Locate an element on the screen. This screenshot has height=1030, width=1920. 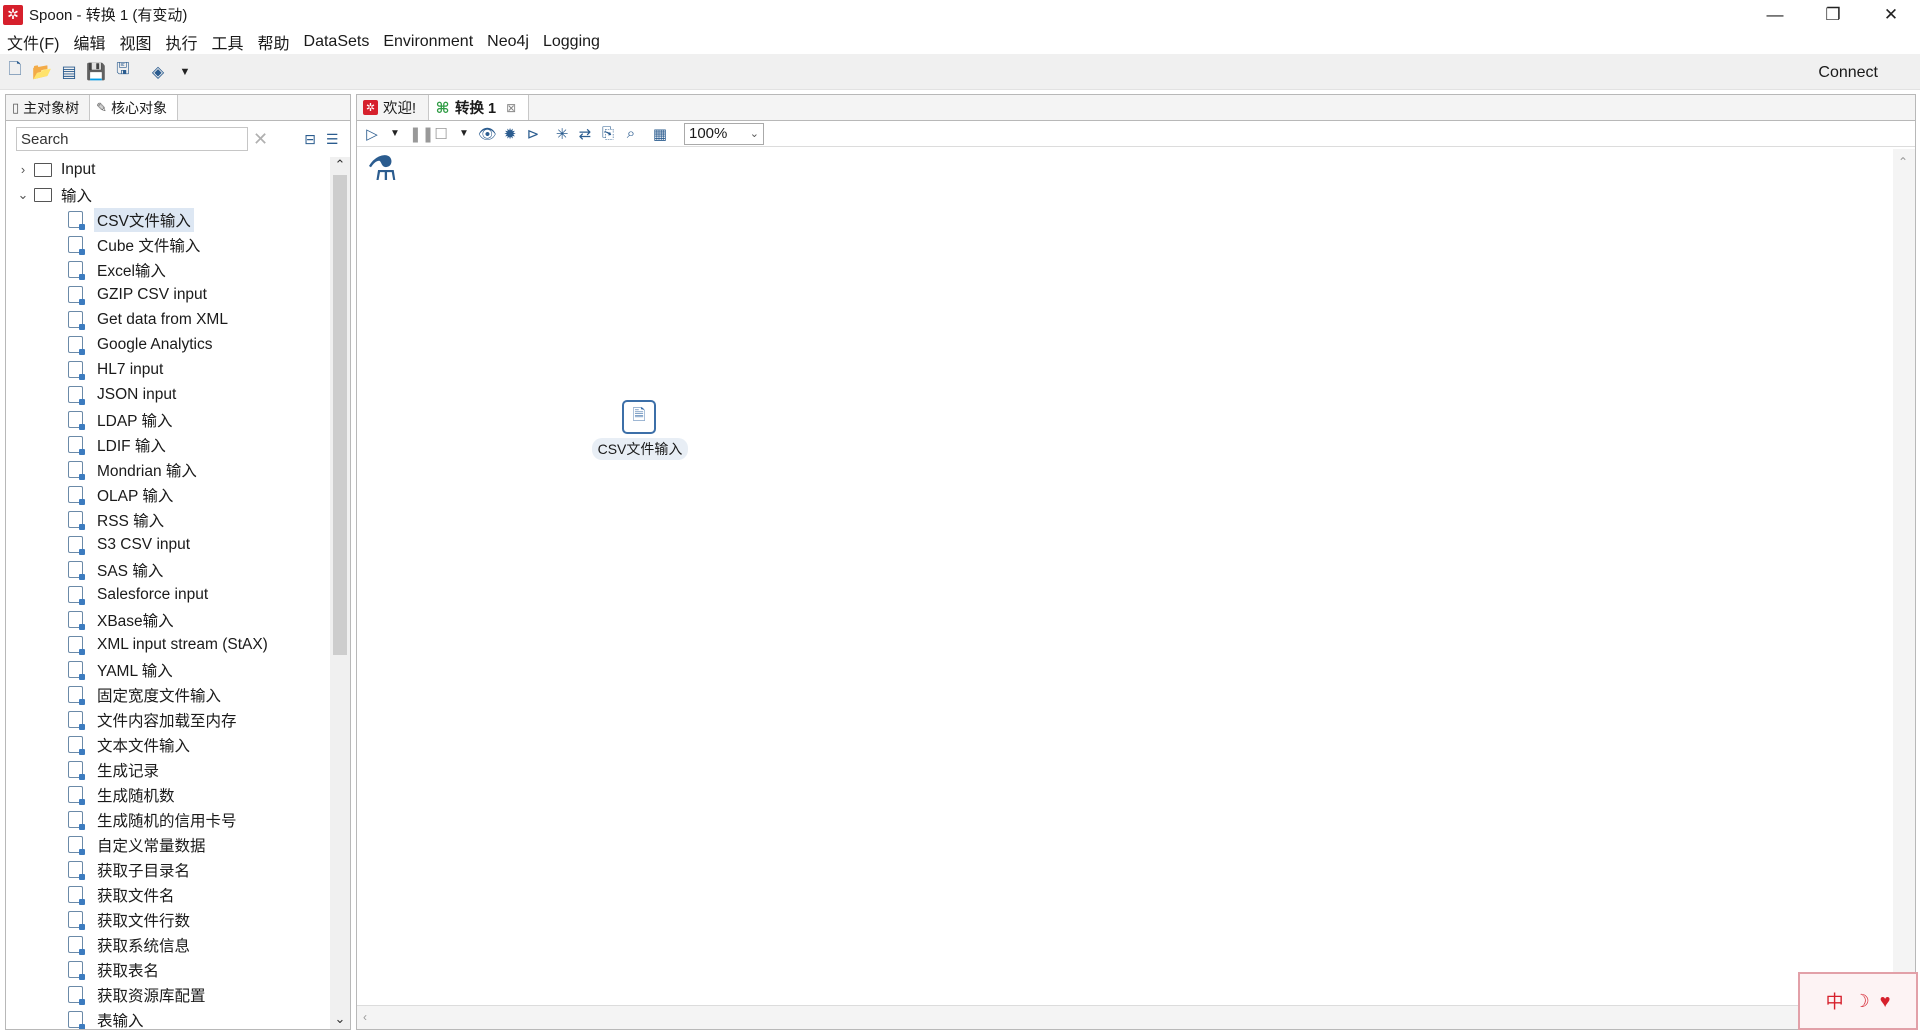
scroll-down-icon: ⌄ is located at coordinates (340, 1020).